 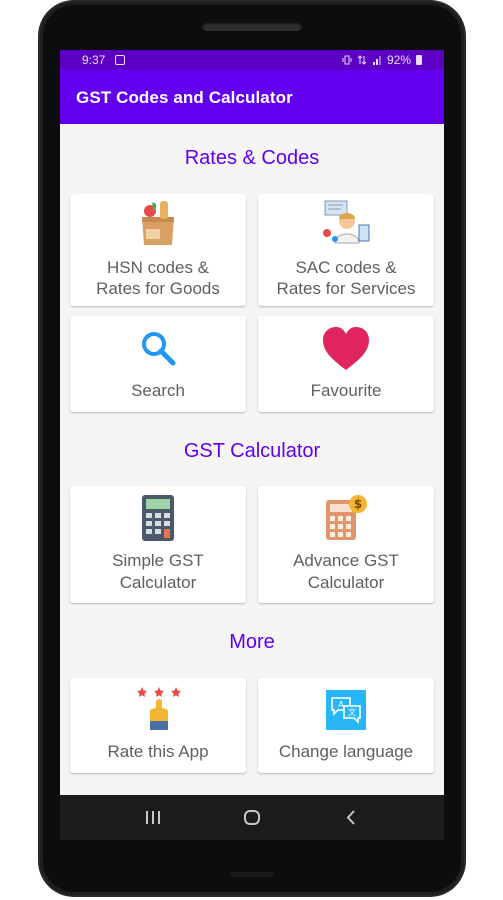 I want to click on svg-text: 文, so click(x=352, y=712).